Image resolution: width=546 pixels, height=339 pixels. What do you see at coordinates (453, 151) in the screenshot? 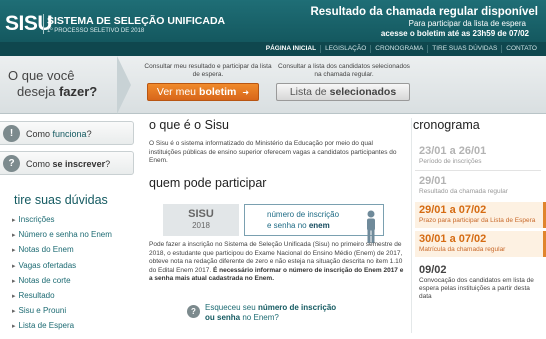
I see `schedule-date: 23/01 a 26/01` at bounding box center [453, 151].